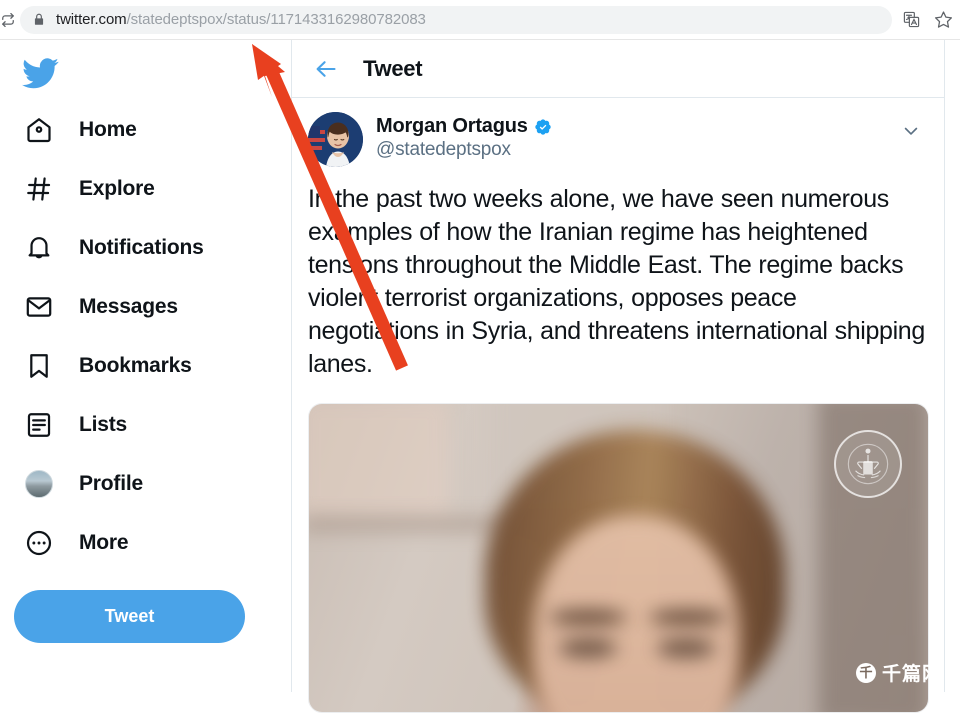  I want to click on sidebar-item-label: Explore, so click(117, 189).